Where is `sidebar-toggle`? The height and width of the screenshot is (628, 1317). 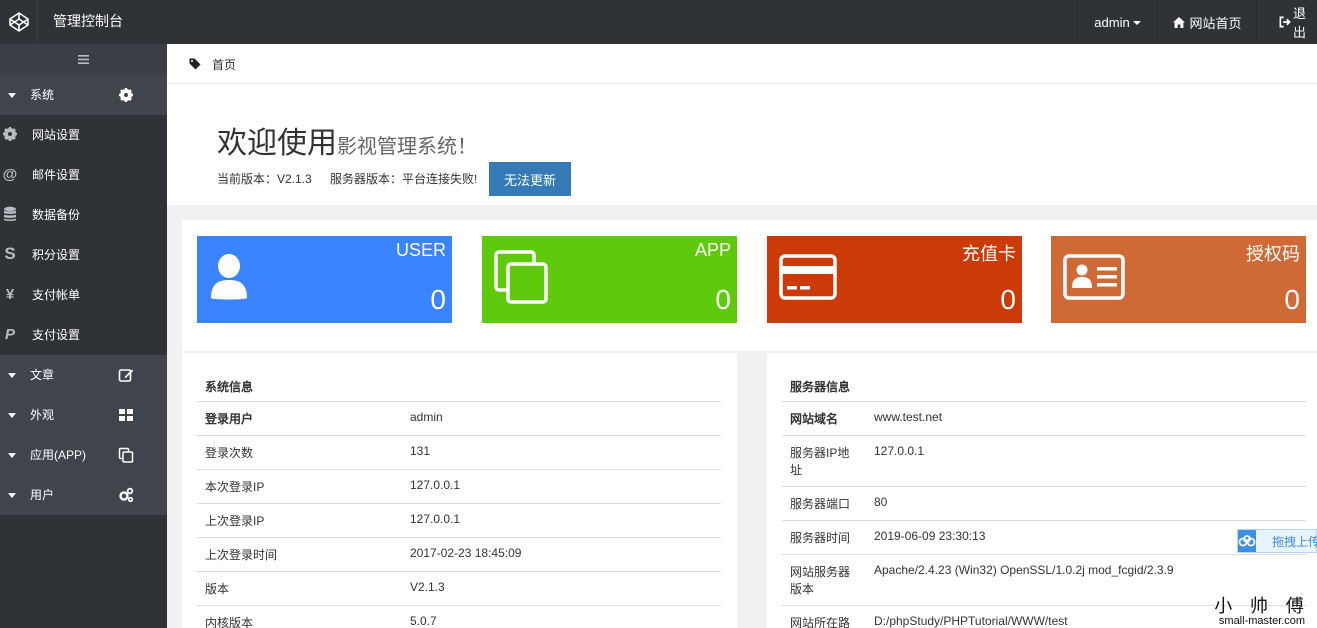
sidebar-toggle is located at coordinates (83, 59).